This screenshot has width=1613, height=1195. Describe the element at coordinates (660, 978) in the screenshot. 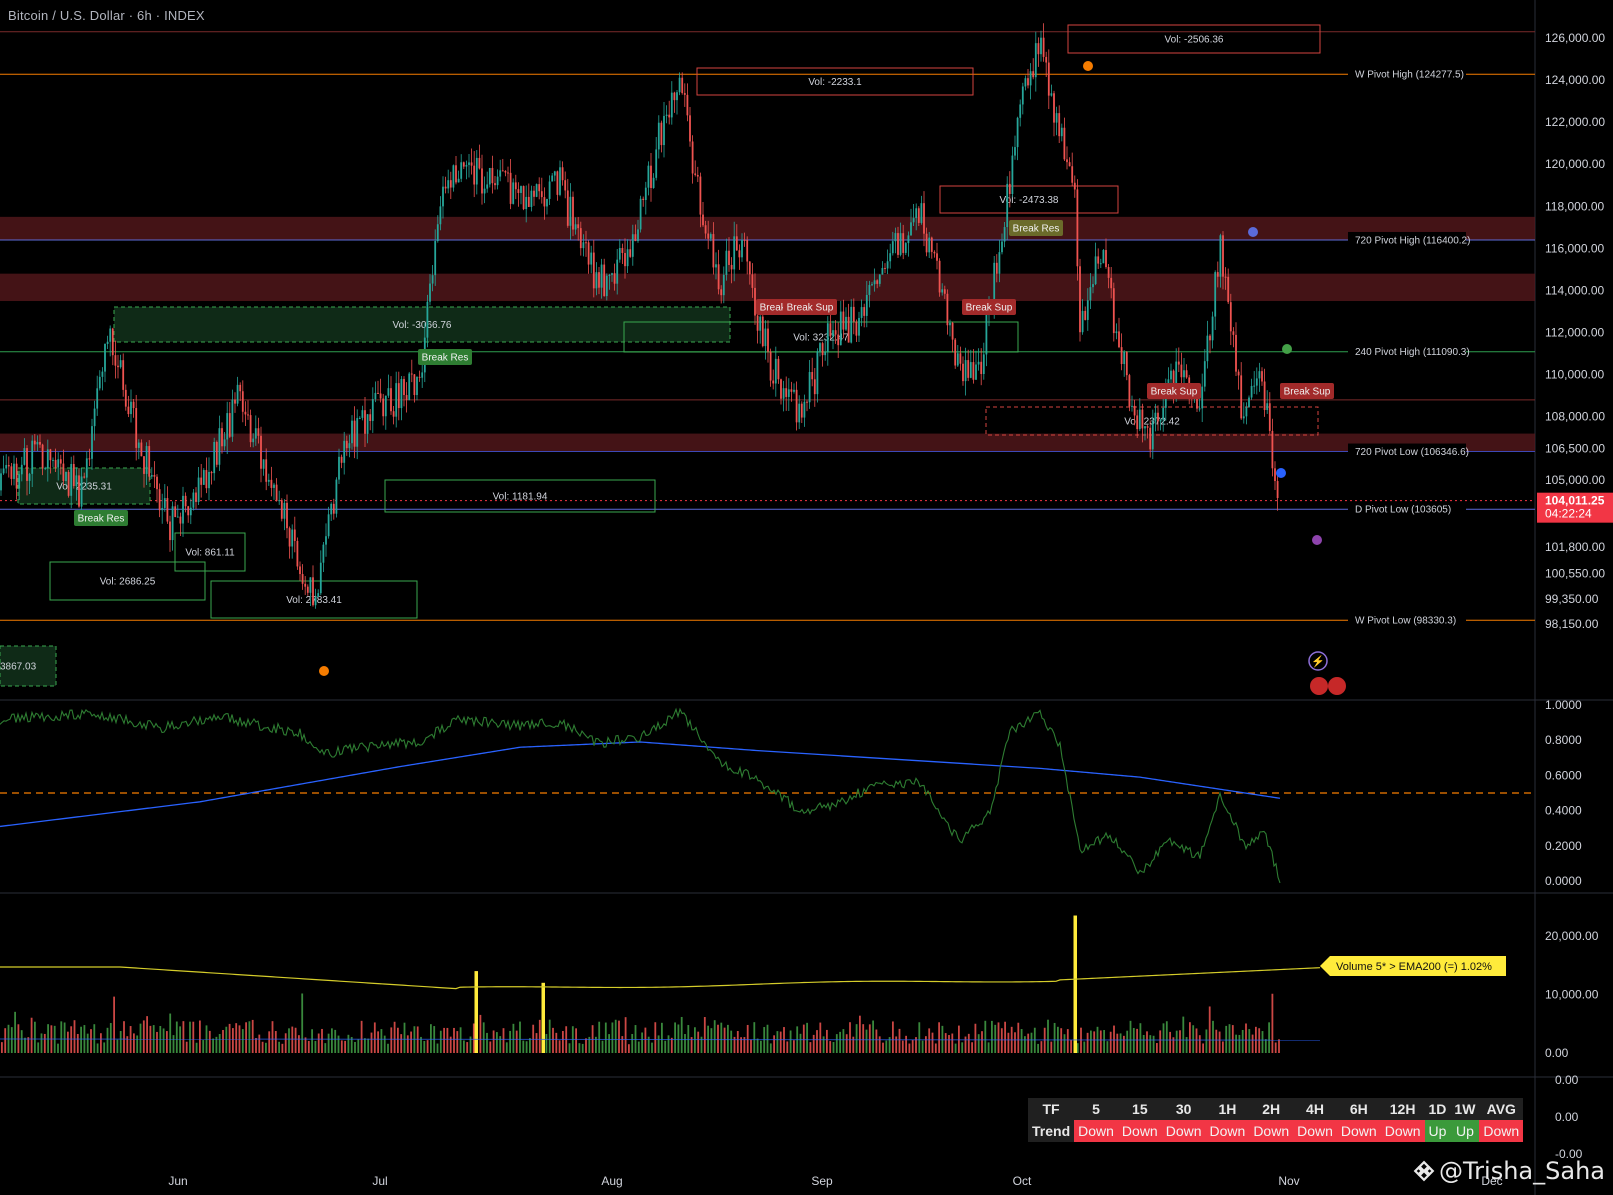

I see `volume-ema-line` at that location.